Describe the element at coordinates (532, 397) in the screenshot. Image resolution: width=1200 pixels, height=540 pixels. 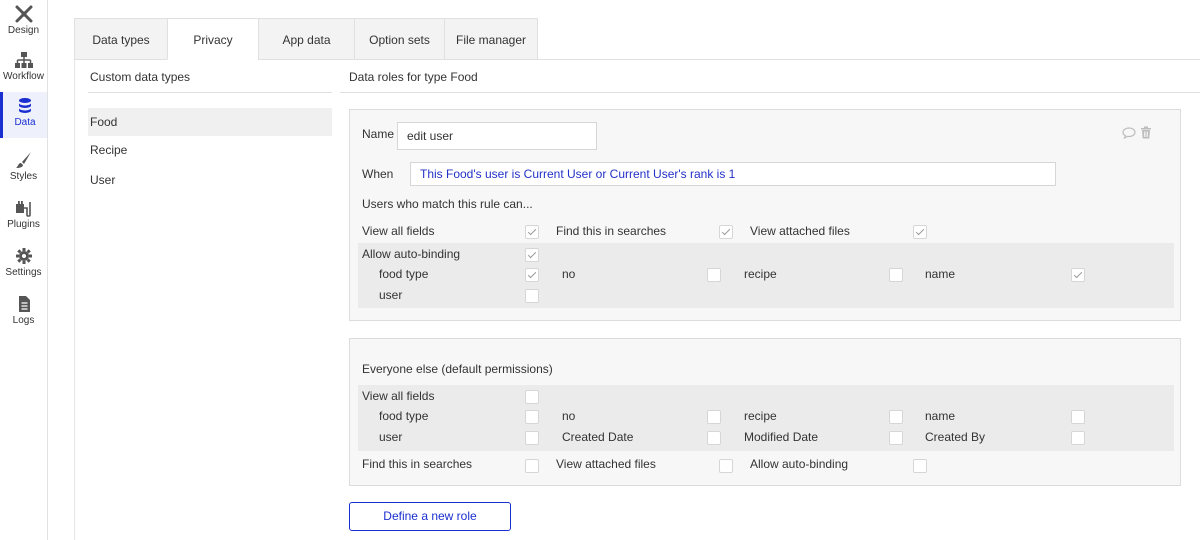
I see `default-view-all-fields-checkbox` at that location.